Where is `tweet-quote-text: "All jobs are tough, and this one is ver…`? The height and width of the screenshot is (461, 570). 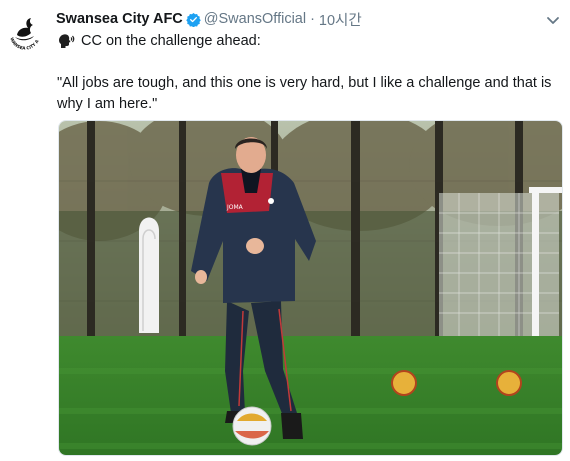
tweet-quote-text: "All jobs are tough, and this one is ver… is located at coordinates (304, 93).